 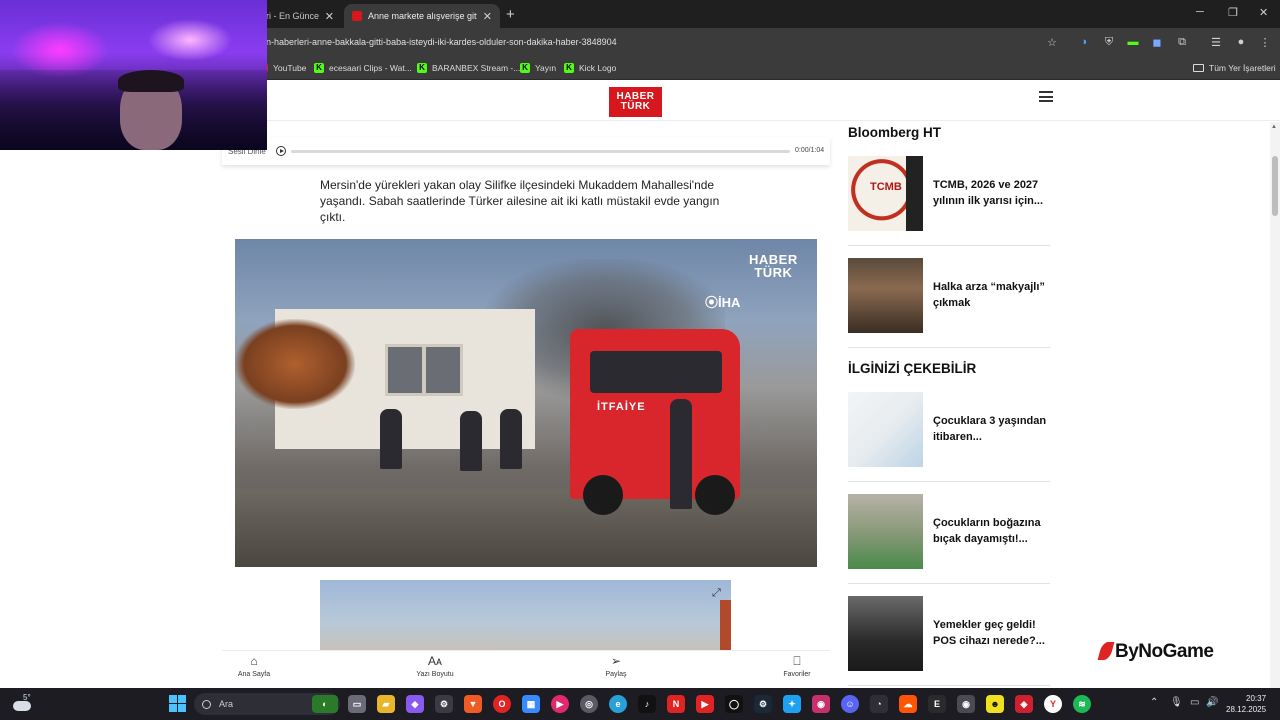 What do you see at coordinates (1246, 704) in the screenshot?
I see `taskbar-clock: 20:37 28.12.2025` at bounding box center [1246, 704].